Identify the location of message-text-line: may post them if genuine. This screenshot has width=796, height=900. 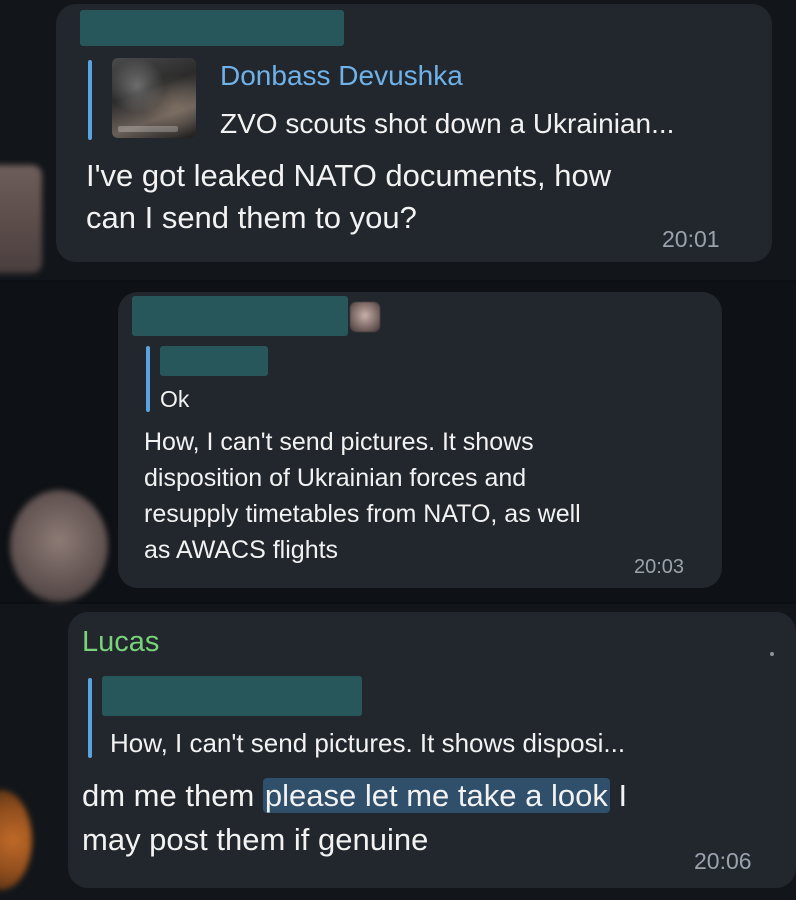
(255, 839).